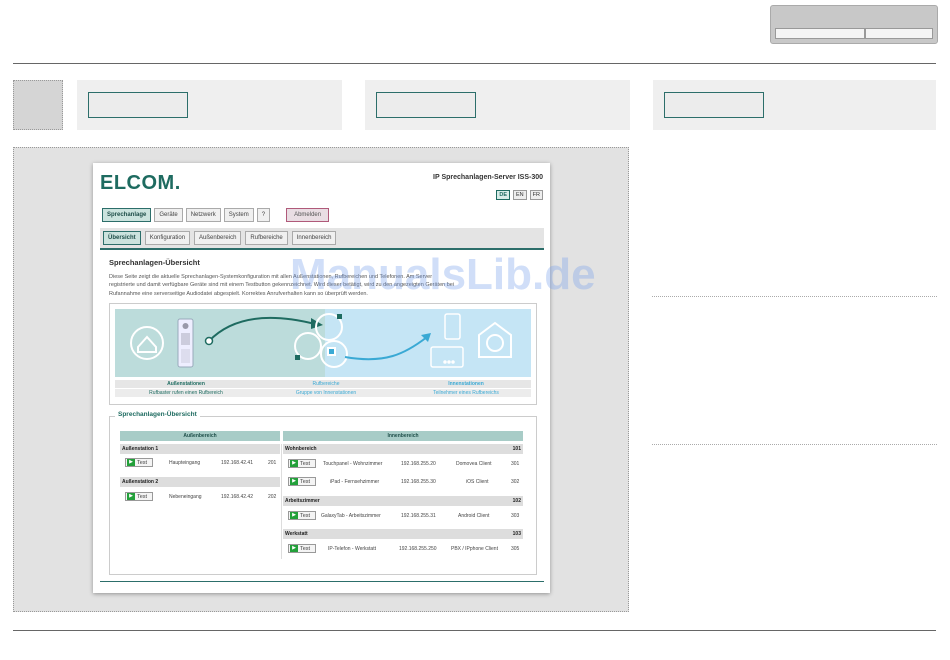  I want to click on zone-name: Werkstatt, so click(296, 534).